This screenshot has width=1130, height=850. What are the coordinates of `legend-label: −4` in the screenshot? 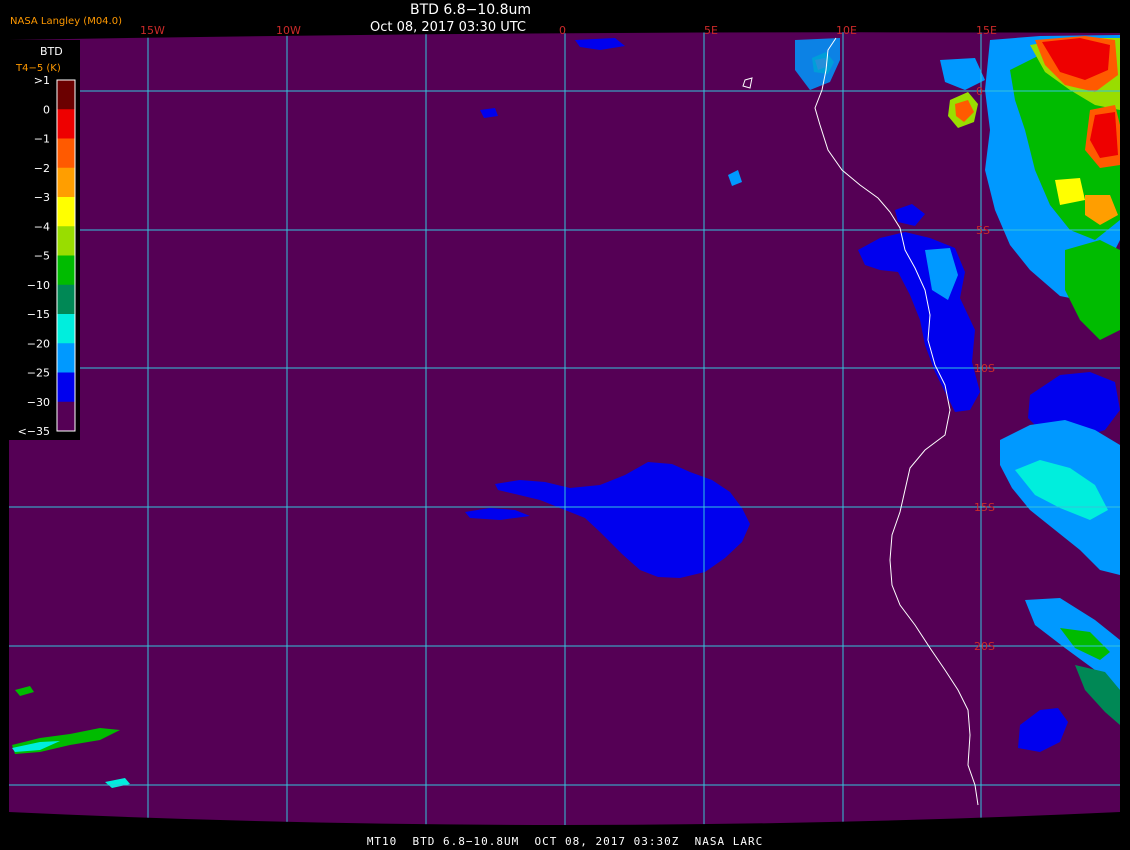 It's located at (42, 226).